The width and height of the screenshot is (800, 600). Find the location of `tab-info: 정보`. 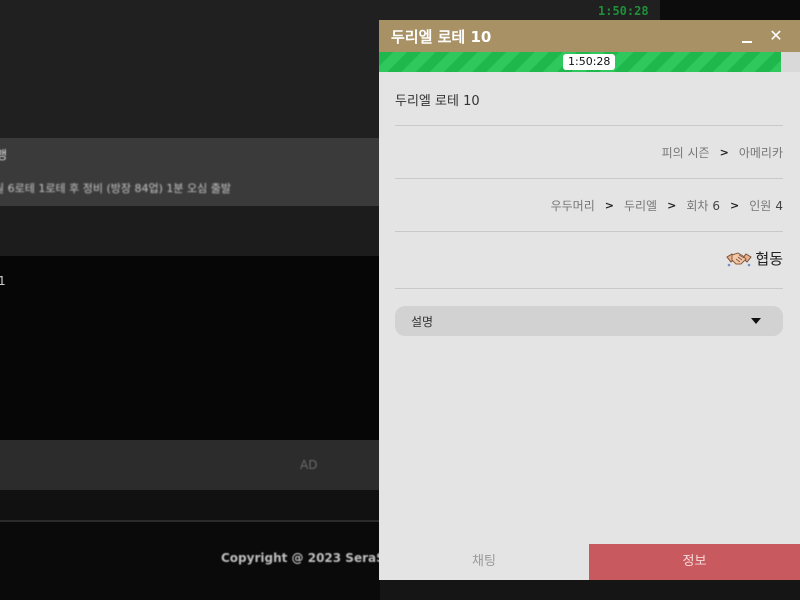

tab-info: 정보 is located at coordinates (694, 562).